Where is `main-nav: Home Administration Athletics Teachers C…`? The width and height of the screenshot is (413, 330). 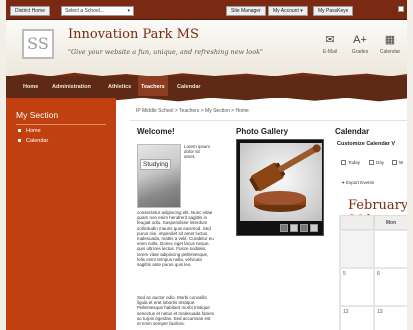
main-nav: Home Administration Athletics Teachers C… is located at coordinates (206, 87).